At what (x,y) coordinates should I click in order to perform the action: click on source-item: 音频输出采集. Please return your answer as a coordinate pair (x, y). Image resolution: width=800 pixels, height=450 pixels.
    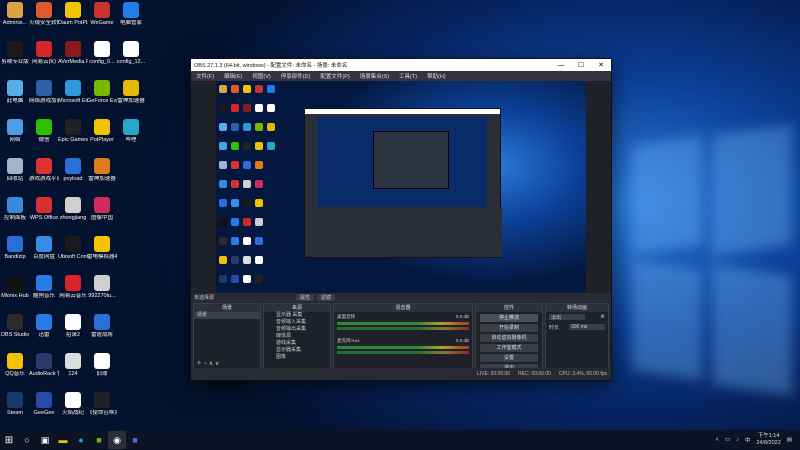
    Looking at the image, I should click on (297, 329).